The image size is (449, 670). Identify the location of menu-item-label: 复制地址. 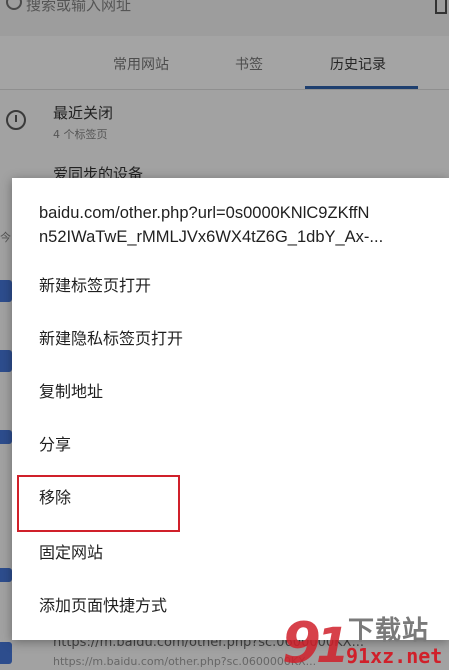
(71, 391).